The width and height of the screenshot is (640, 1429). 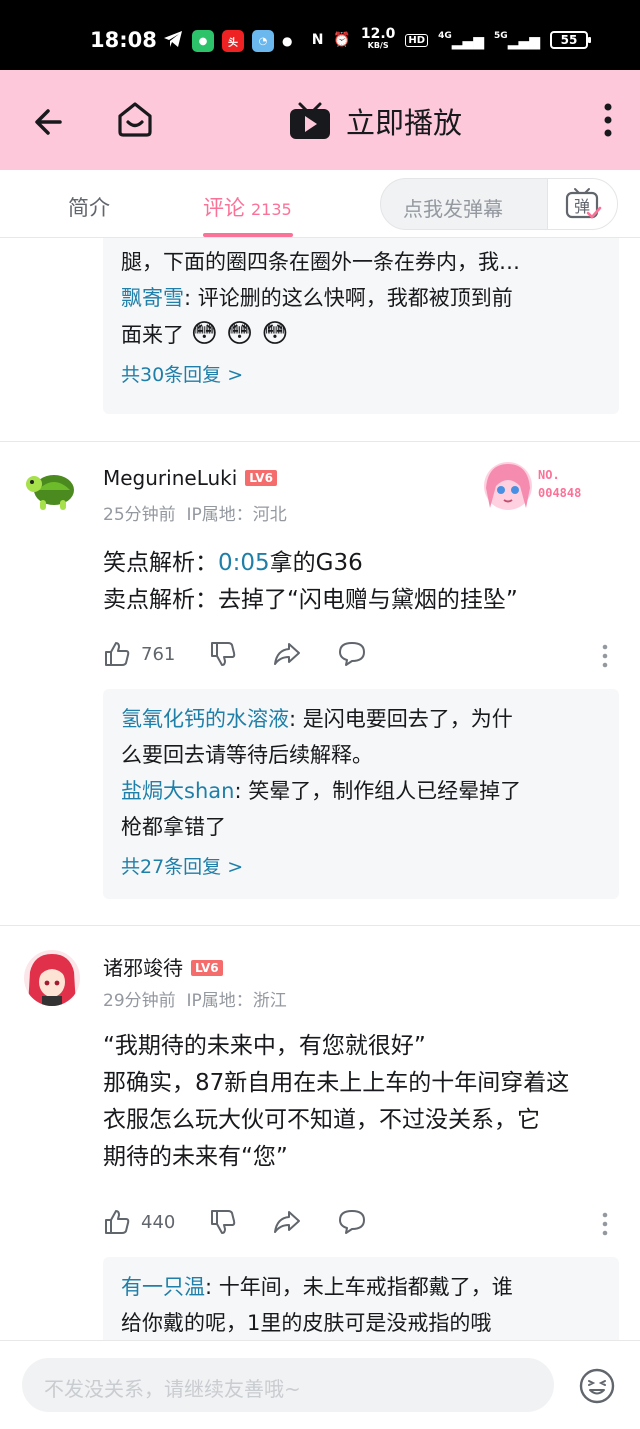 I want to click on danmaku-icon: 弹, so click(x=583, y=203).